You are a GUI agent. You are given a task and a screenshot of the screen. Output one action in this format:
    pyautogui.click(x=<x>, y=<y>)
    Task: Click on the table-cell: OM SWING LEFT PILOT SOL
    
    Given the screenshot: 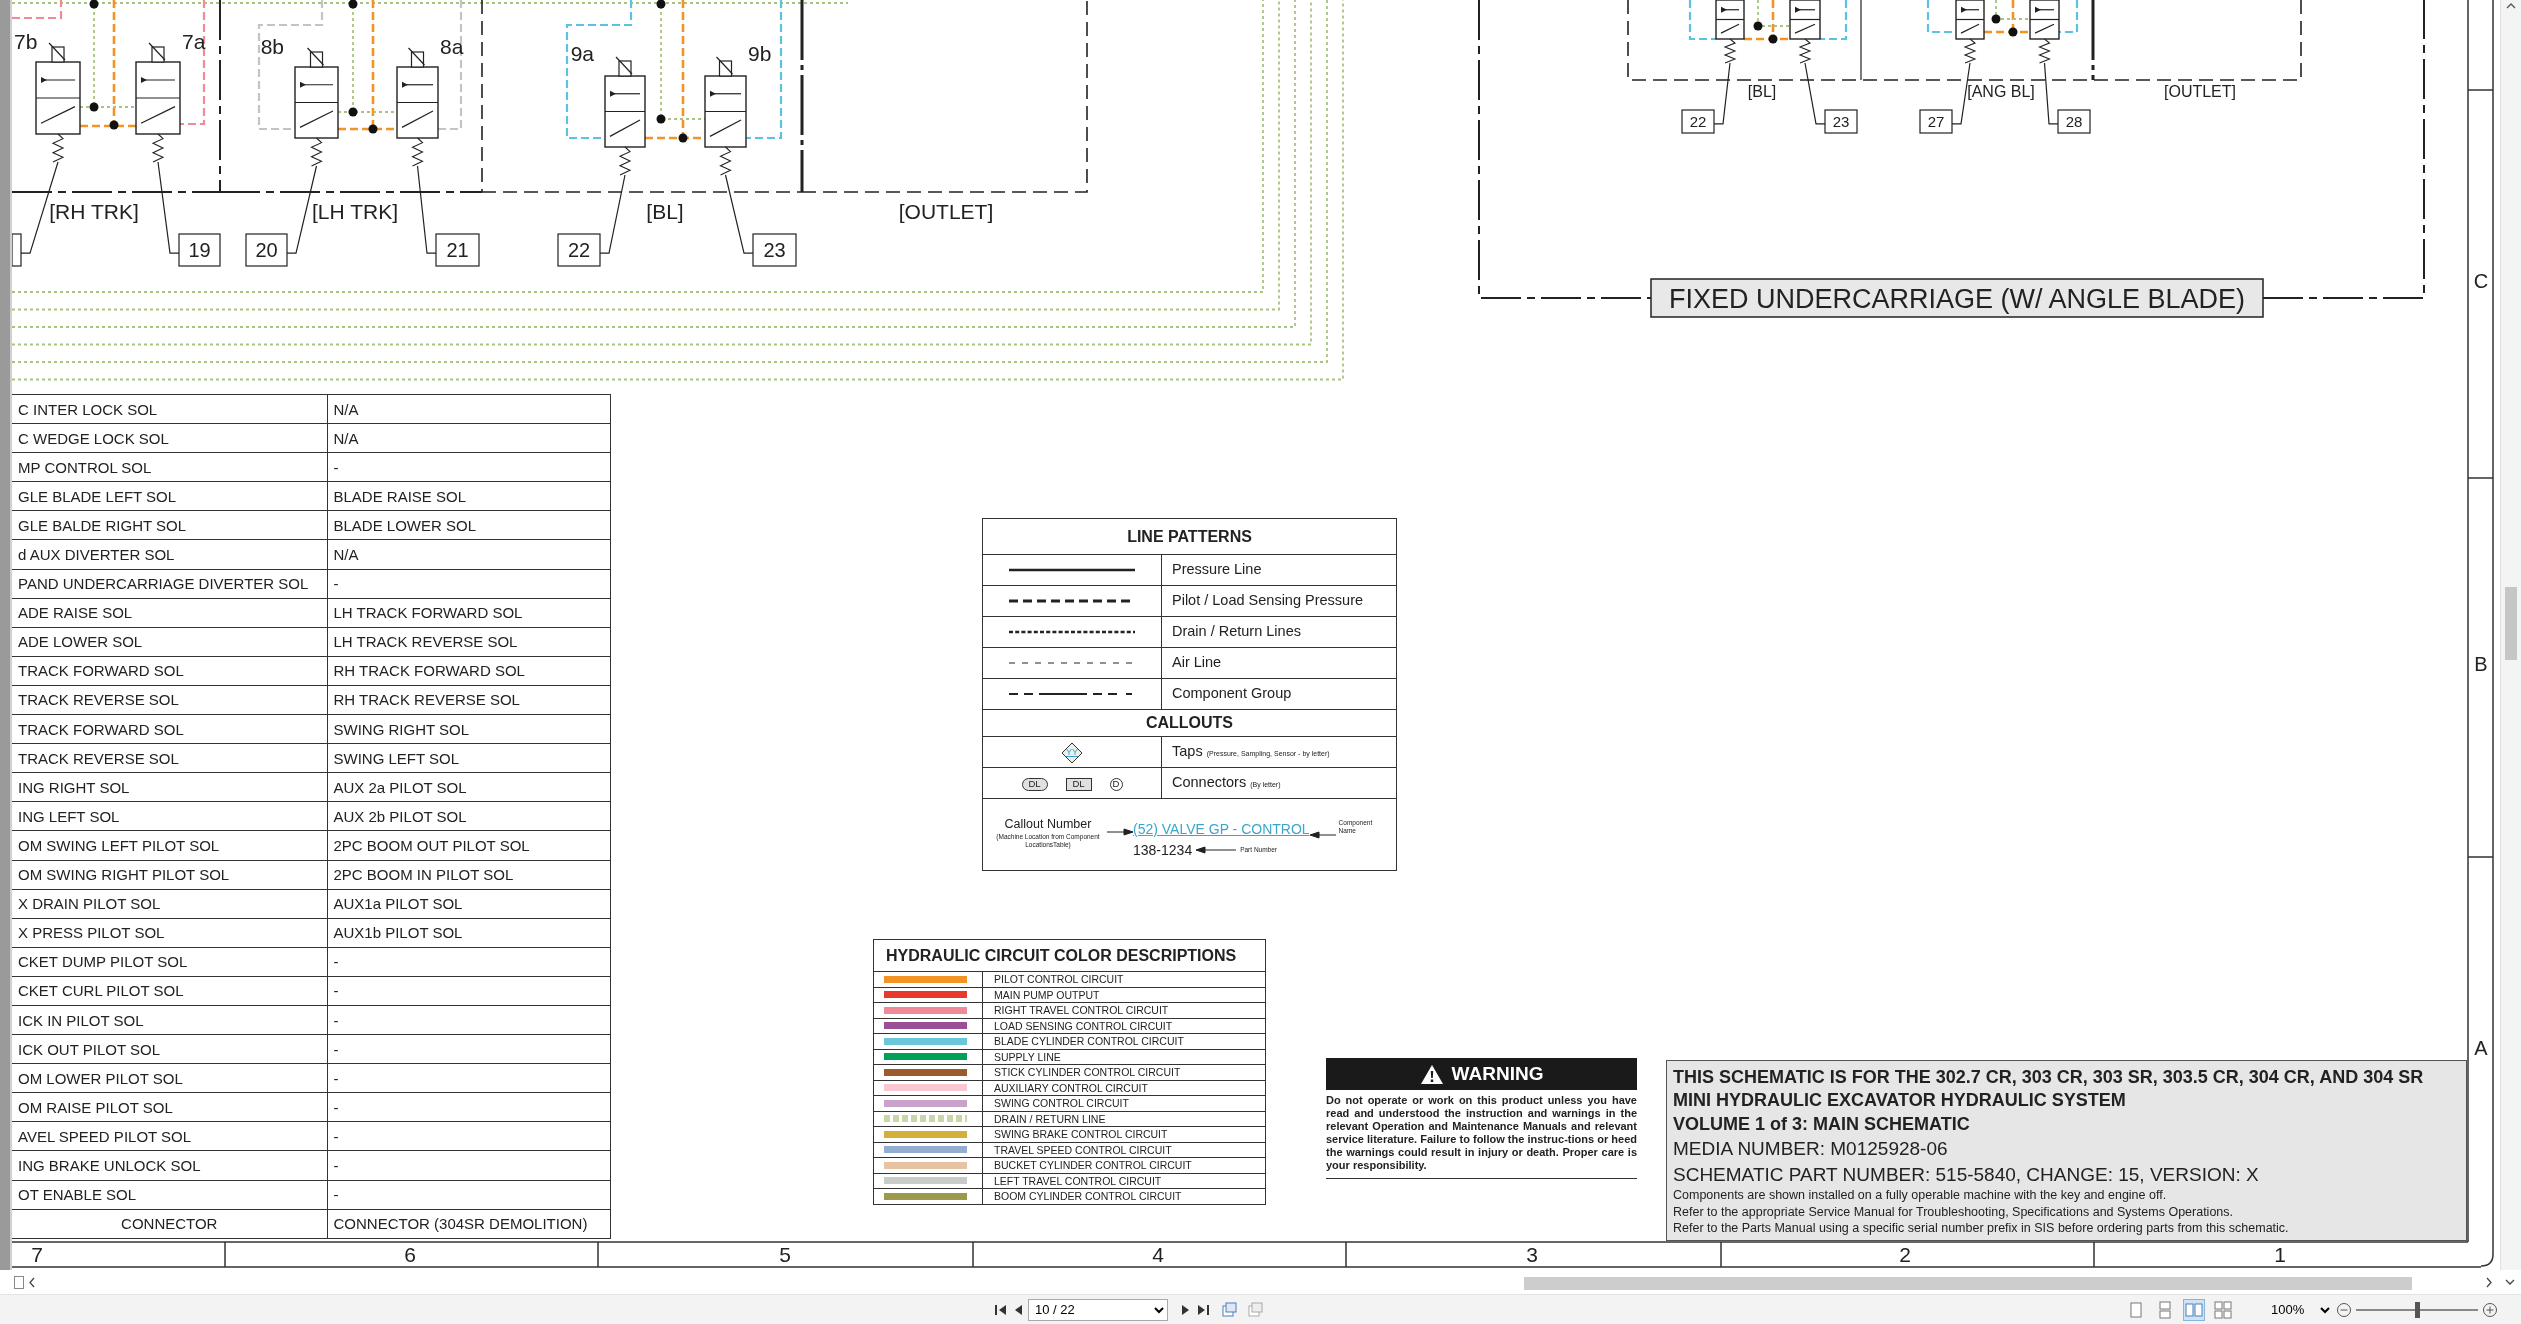 What is the action you would take?
    pyautogui.click(x=169, y=845)
    